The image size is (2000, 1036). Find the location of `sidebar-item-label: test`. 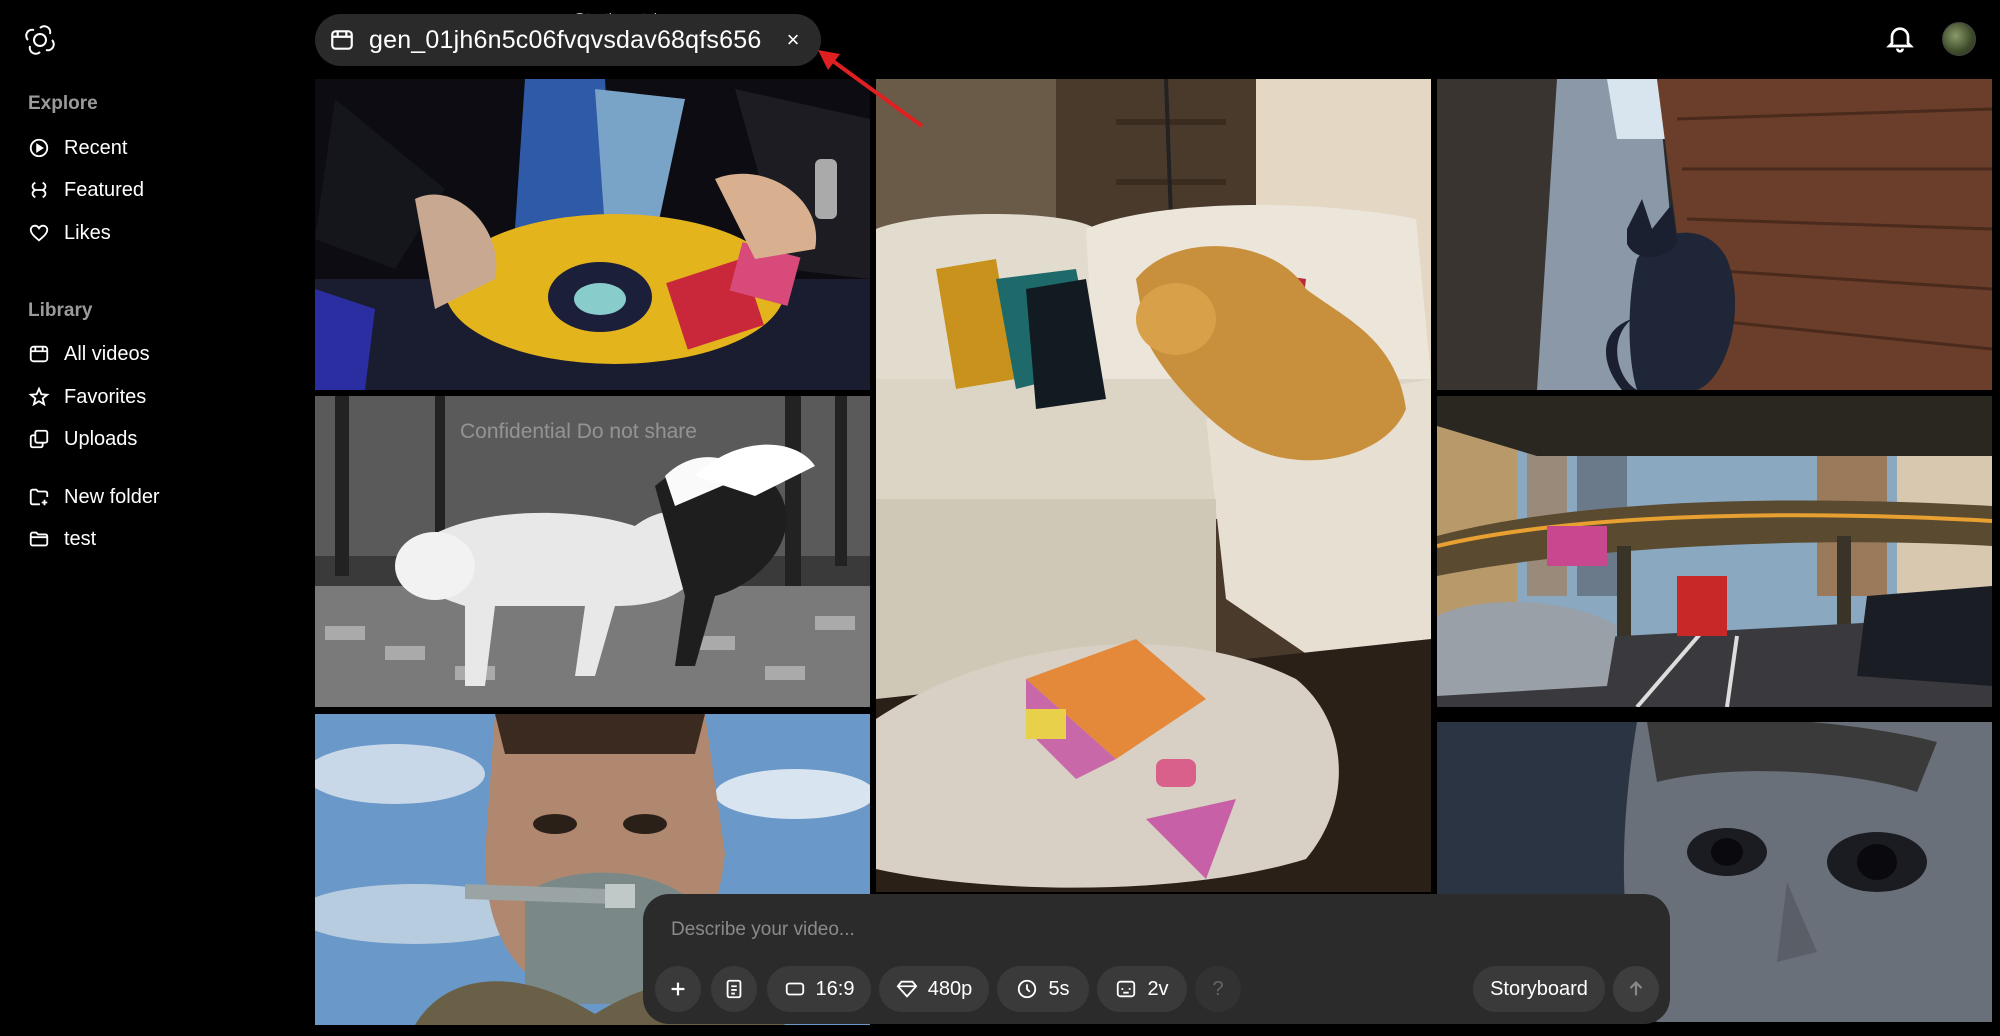

sidebar-item-label: test is located at coordinates (80, 538).